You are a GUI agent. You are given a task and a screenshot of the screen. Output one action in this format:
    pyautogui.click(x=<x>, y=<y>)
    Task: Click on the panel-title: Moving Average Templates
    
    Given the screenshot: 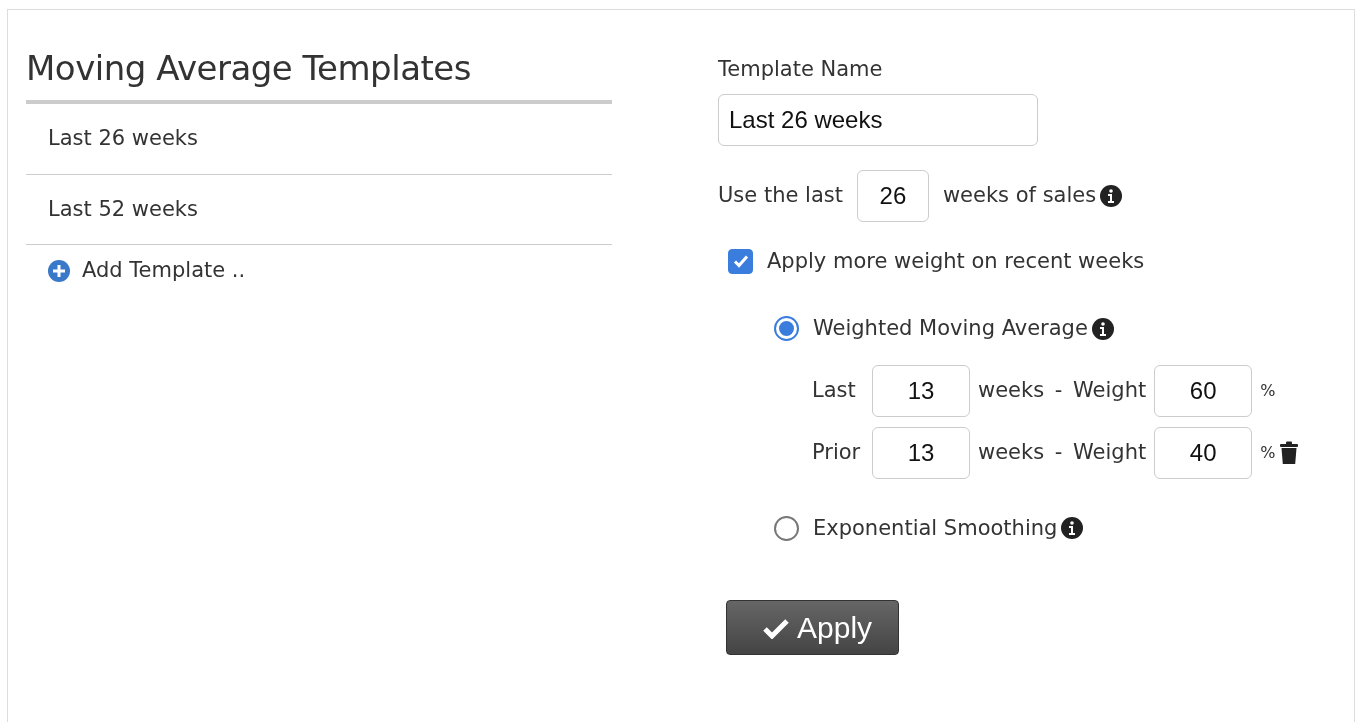 What is the action you would take?
    pyautogui.click(x=319, y=75)
    